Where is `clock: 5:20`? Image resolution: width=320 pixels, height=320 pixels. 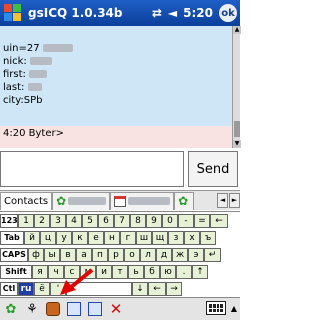 clock: 5:20 is located at coordinates (198, 13).